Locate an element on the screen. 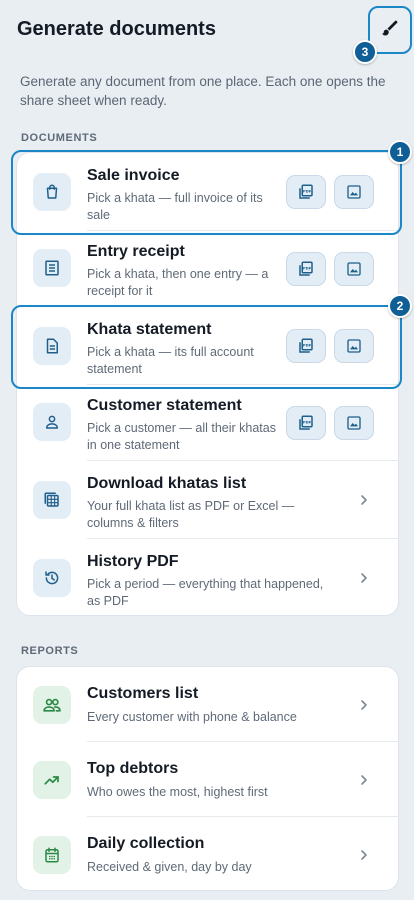  row-title: Customer statement is located at coordinates (164, 405).